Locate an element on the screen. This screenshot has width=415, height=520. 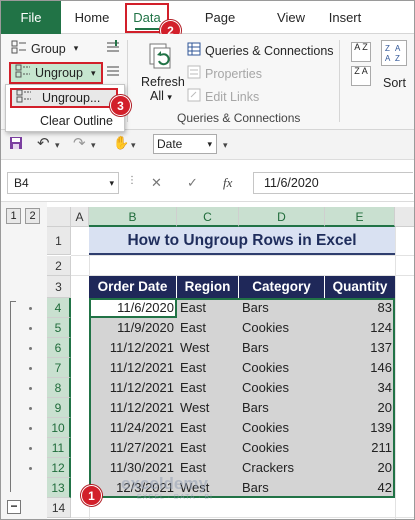
refresh-all-label: All ▾ is located at coordinates (161, 96).